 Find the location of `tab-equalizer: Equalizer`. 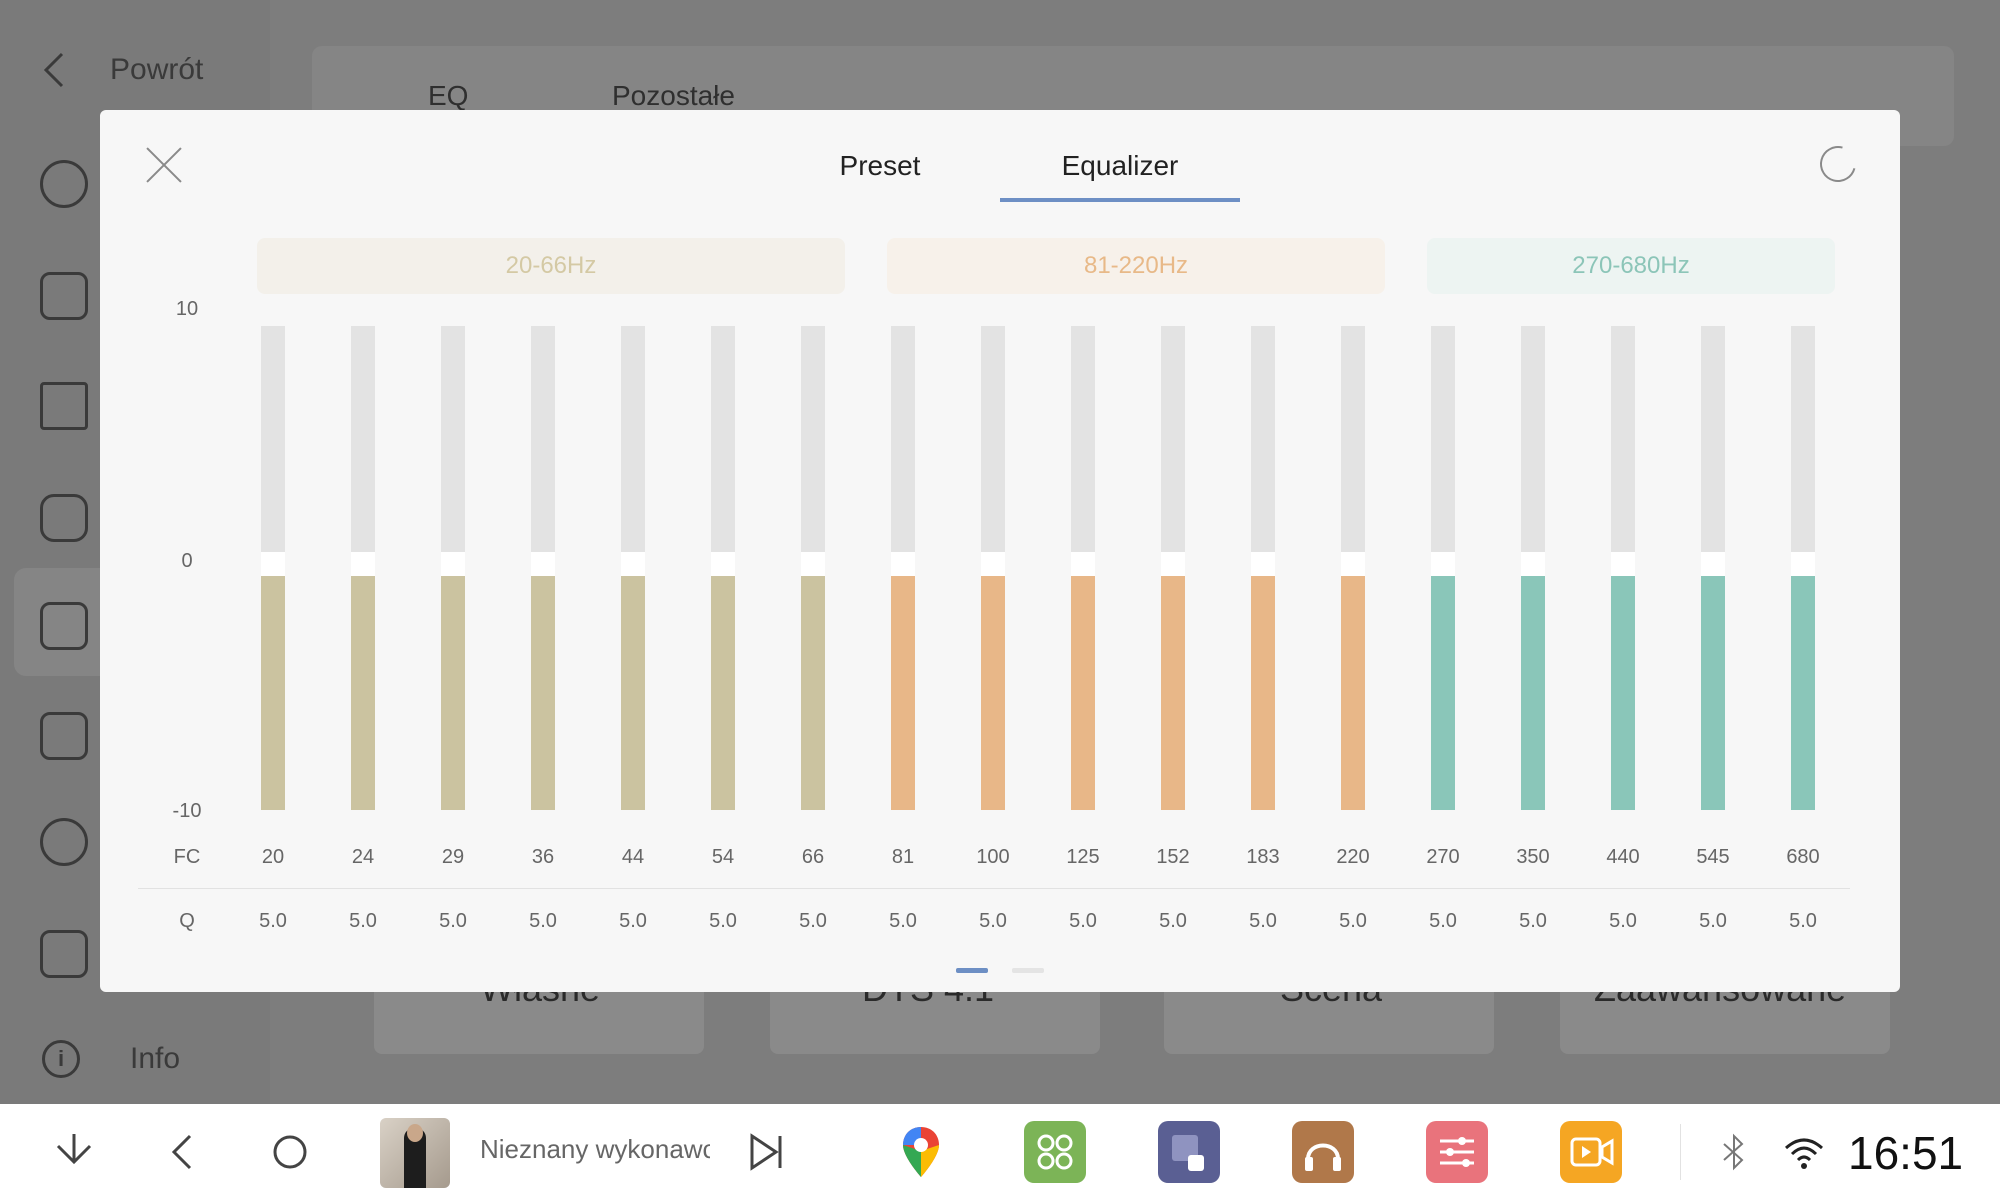

tab-equalizer: Equalizer is located at coordinates (1120, 174).